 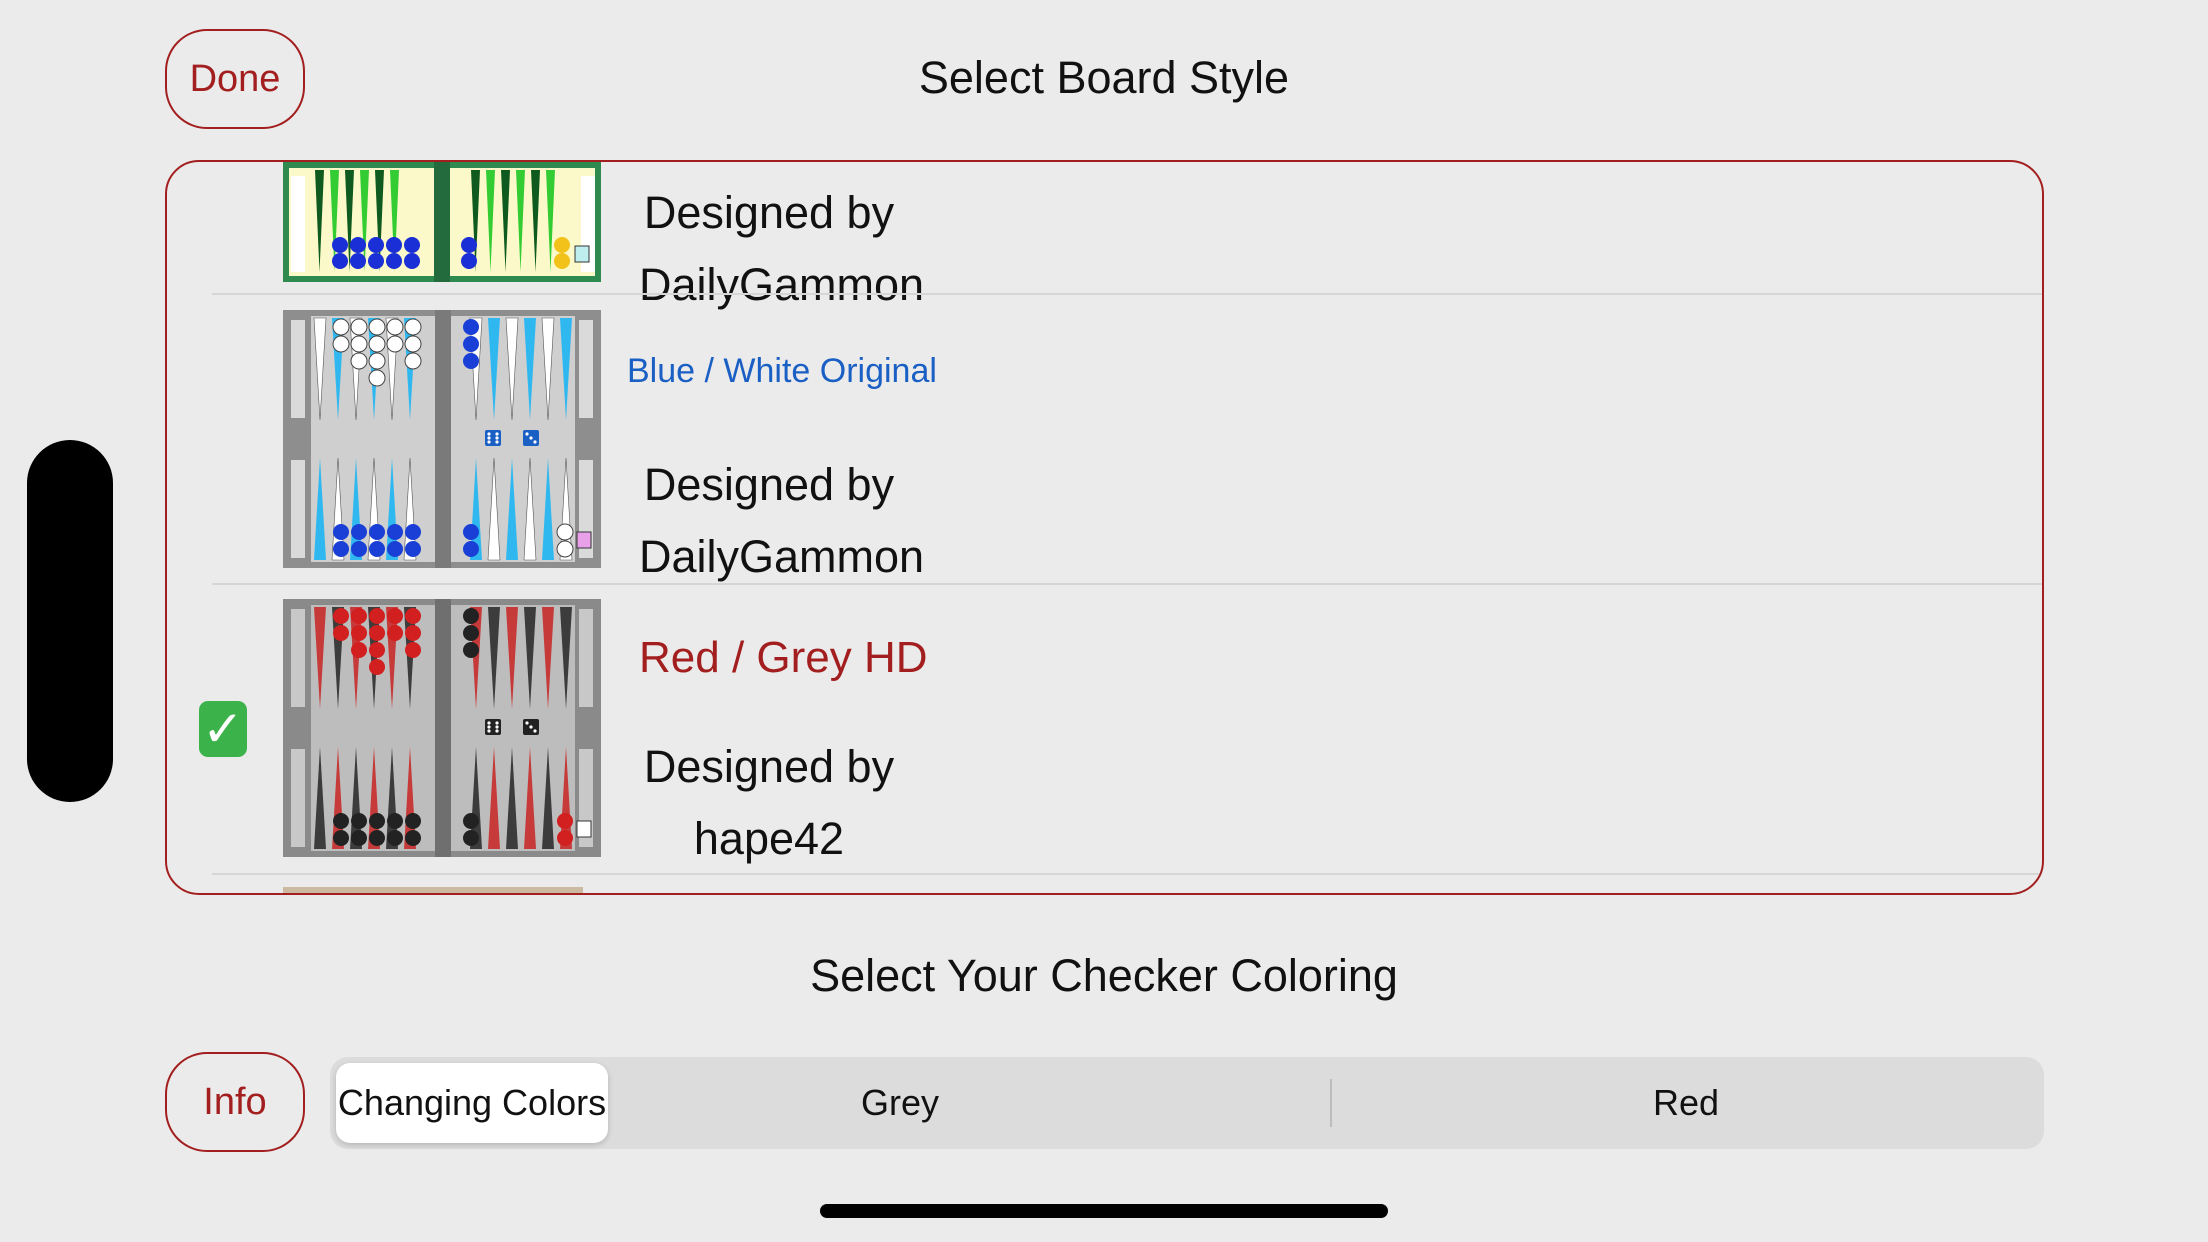 What do you see at coordinates (782, 371) in the screenshot?
I see `board-name: Blue / White Original` at bounding box center [782, 371].